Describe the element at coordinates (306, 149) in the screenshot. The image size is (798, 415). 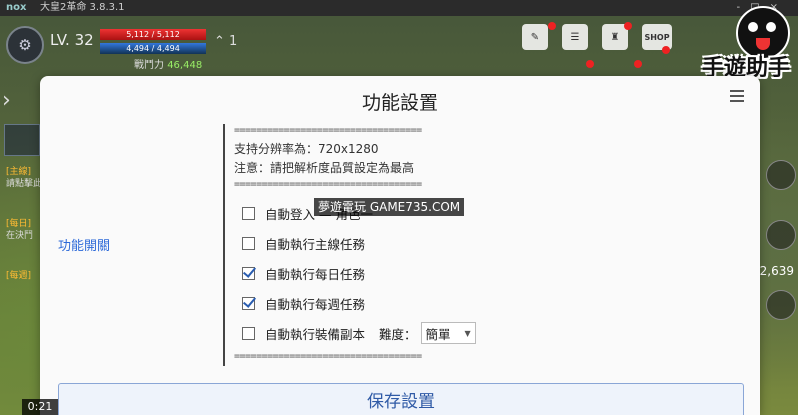
I see `resolution-info: 支持分辨率為：720x1280` at that location.